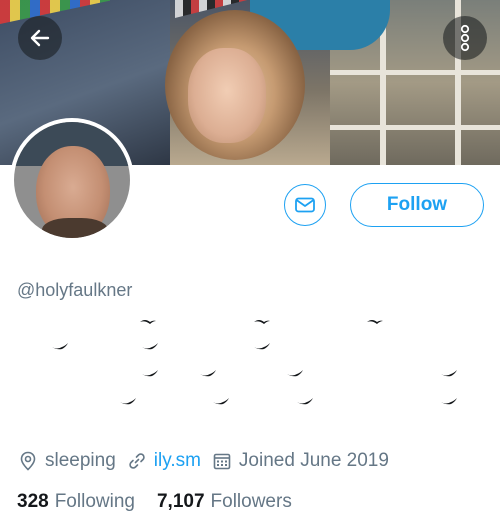  I want to click on following-count: 328, so click(33, 501).